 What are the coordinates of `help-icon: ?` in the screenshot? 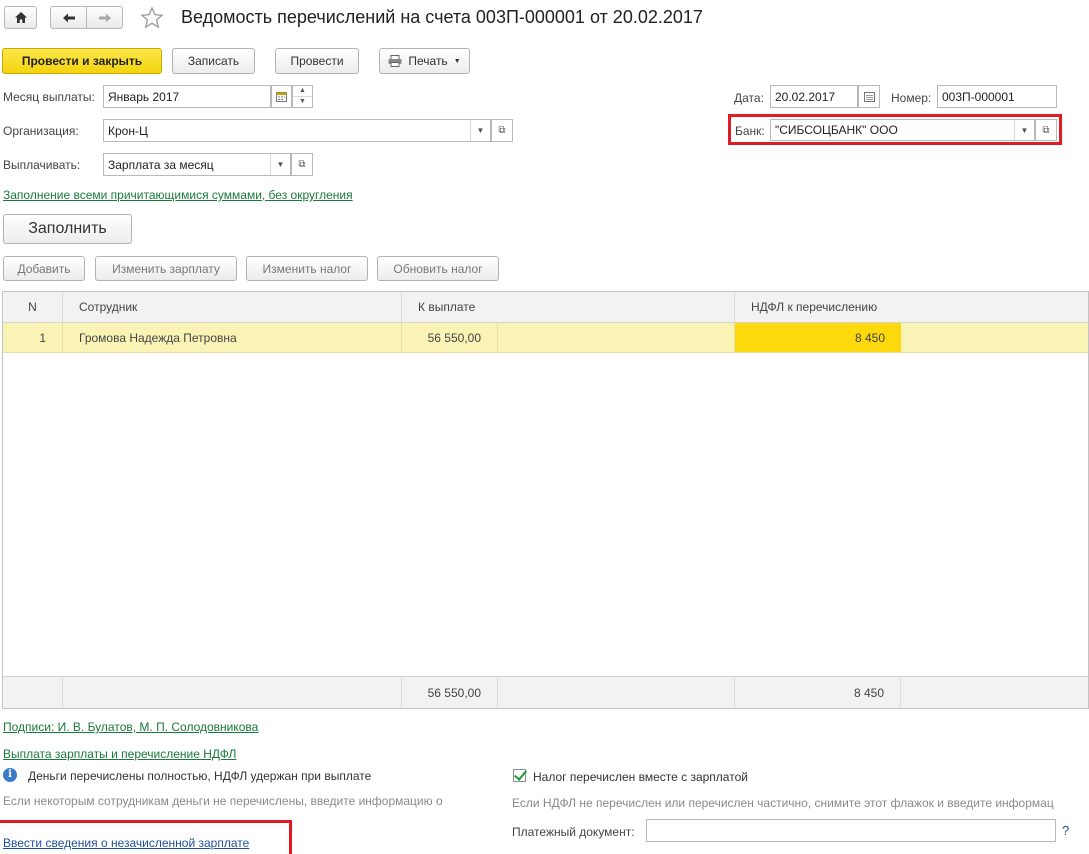 It's located at (1065, 830).